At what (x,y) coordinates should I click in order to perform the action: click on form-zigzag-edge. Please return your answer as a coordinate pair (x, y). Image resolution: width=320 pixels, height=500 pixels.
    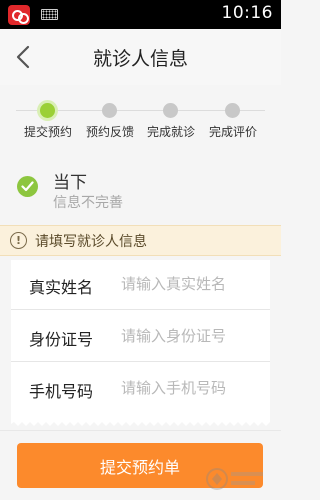
    Looking at the image, I should click on (140, 423).